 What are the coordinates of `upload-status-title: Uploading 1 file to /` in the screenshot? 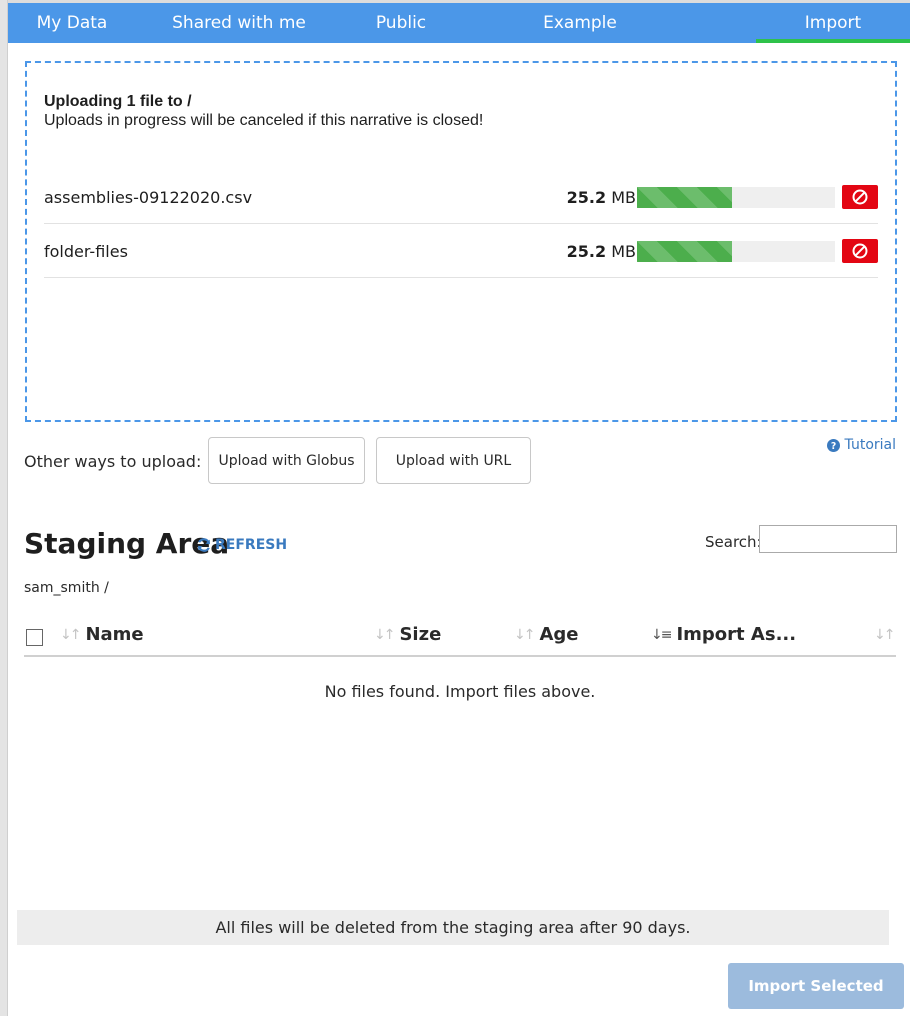 It's located at (118, 101).